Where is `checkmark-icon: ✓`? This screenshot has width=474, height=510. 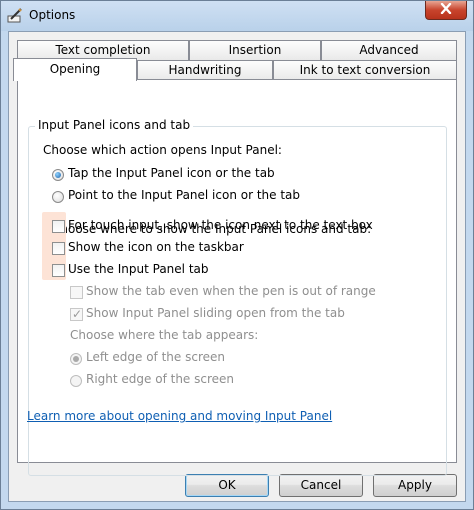 checkmark-icon: ✓ is located at coordinates (77, 314).